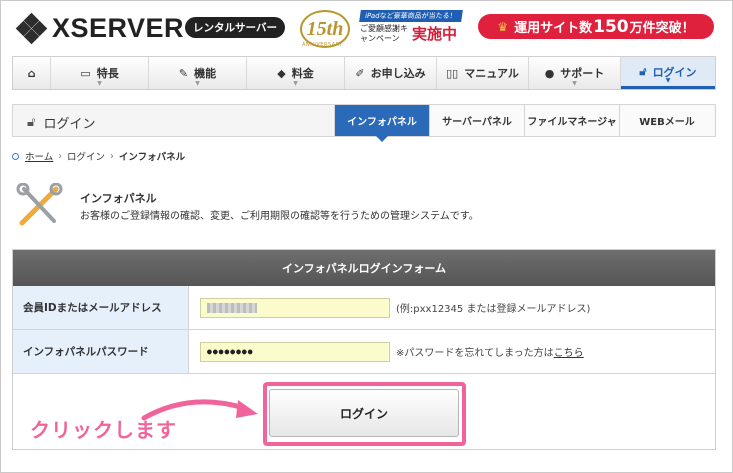 This screenshot has height=473, width=733. What do you see at coordinates (281, 73) in the screenshot?
I see `tag-icon: ◆` at bounding box center [281, 73].